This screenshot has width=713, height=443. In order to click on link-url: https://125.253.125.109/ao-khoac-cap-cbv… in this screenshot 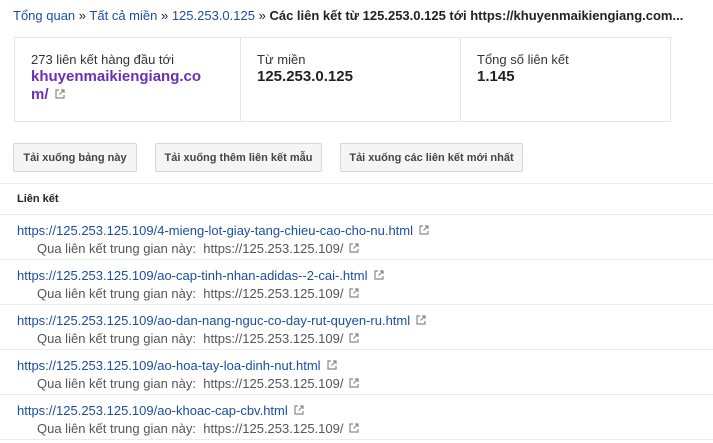, I will do `click(161, 410)`.